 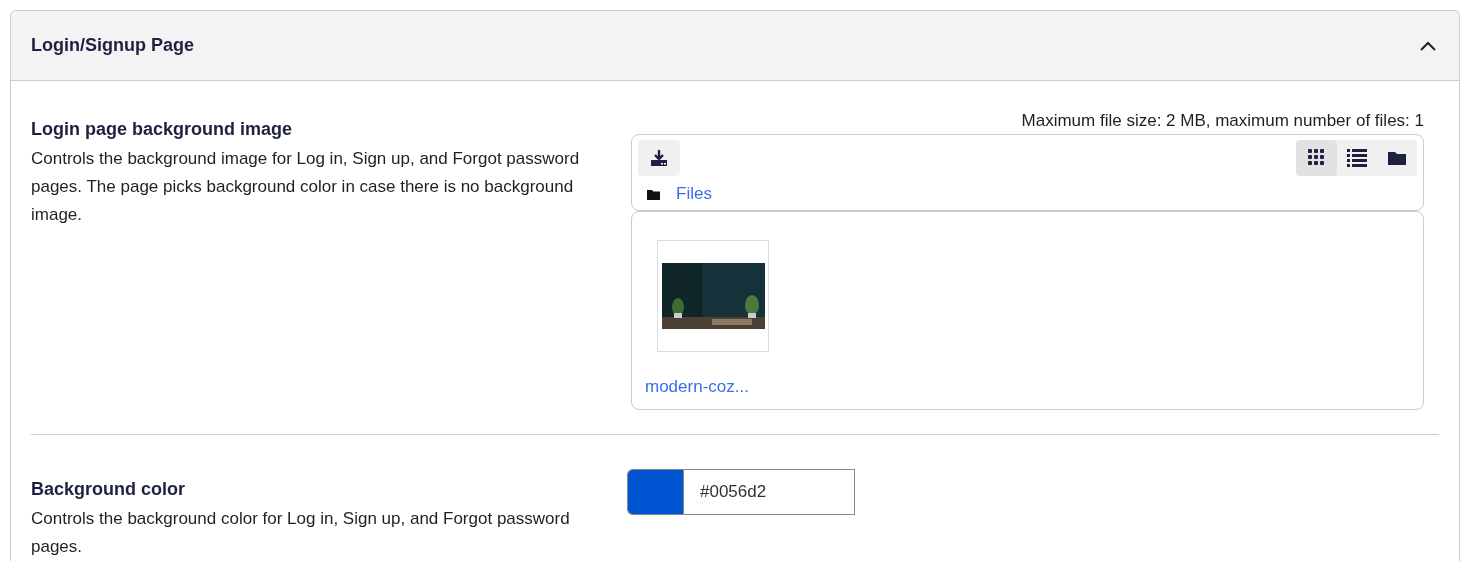 I want to click on breadcrumb-link: Files, so click(x=694, y=194).